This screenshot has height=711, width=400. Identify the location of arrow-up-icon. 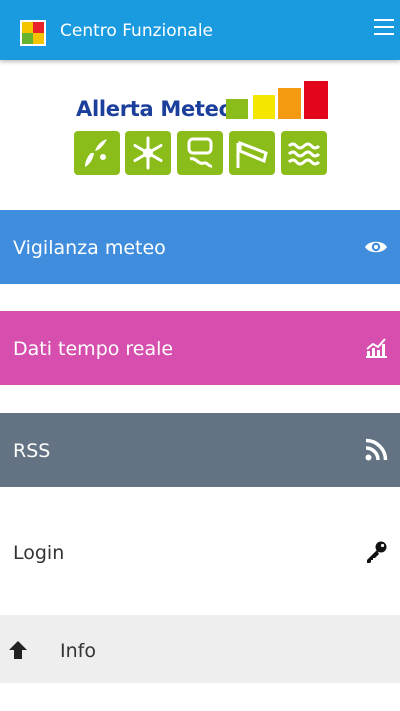
(18, 650).